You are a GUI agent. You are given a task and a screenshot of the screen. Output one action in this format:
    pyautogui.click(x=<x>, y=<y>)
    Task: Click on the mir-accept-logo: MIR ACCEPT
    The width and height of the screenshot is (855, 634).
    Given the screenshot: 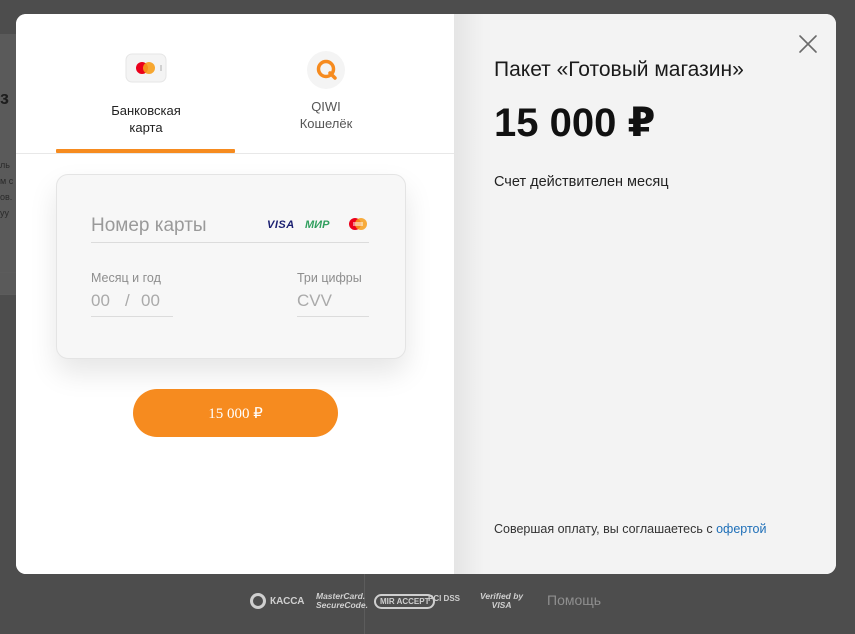 What is the action you would take?
    pyautogui.click(x=405, y=601)
    